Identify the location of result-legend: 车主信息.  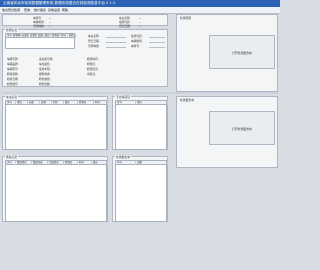
(12, 97).